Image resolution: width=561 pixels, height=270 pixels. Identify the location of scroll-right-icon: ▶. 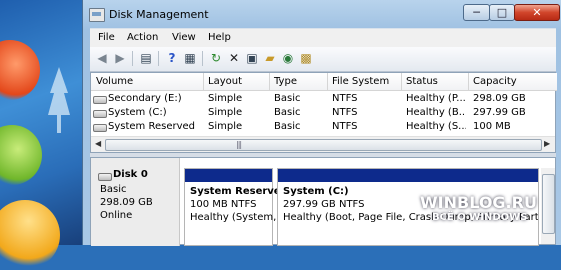
(547, 143).